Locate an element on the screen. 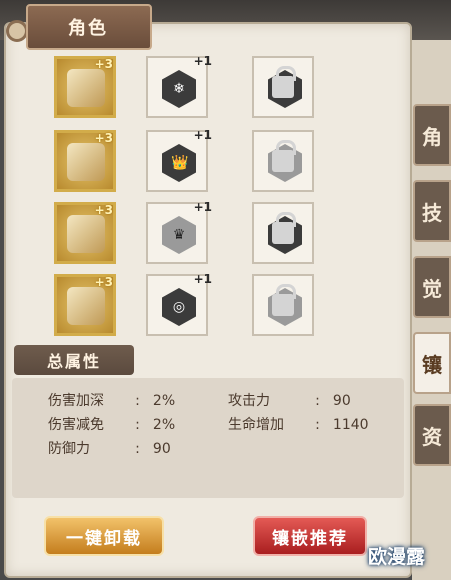  armor-icon is located at coordinates (86, 162).